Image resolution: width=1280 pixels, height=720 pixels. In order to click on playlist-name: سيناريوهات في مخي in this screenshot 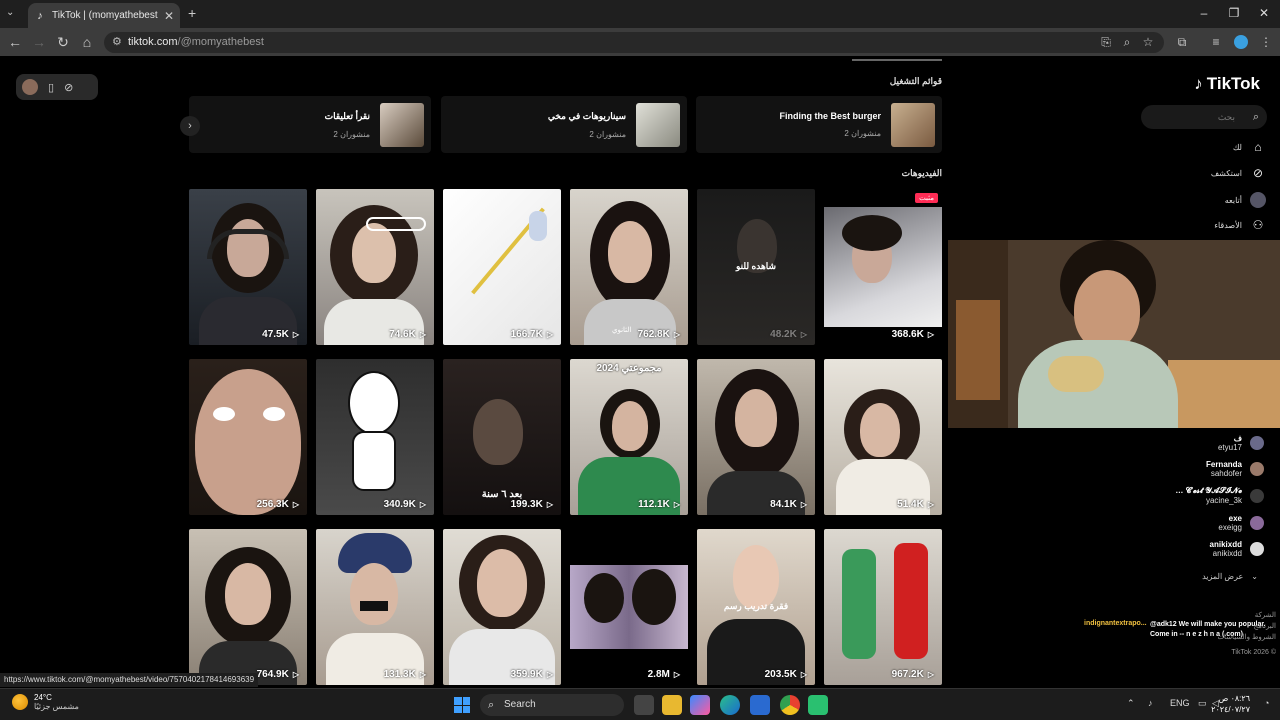, I will do `click(586, 115)`.